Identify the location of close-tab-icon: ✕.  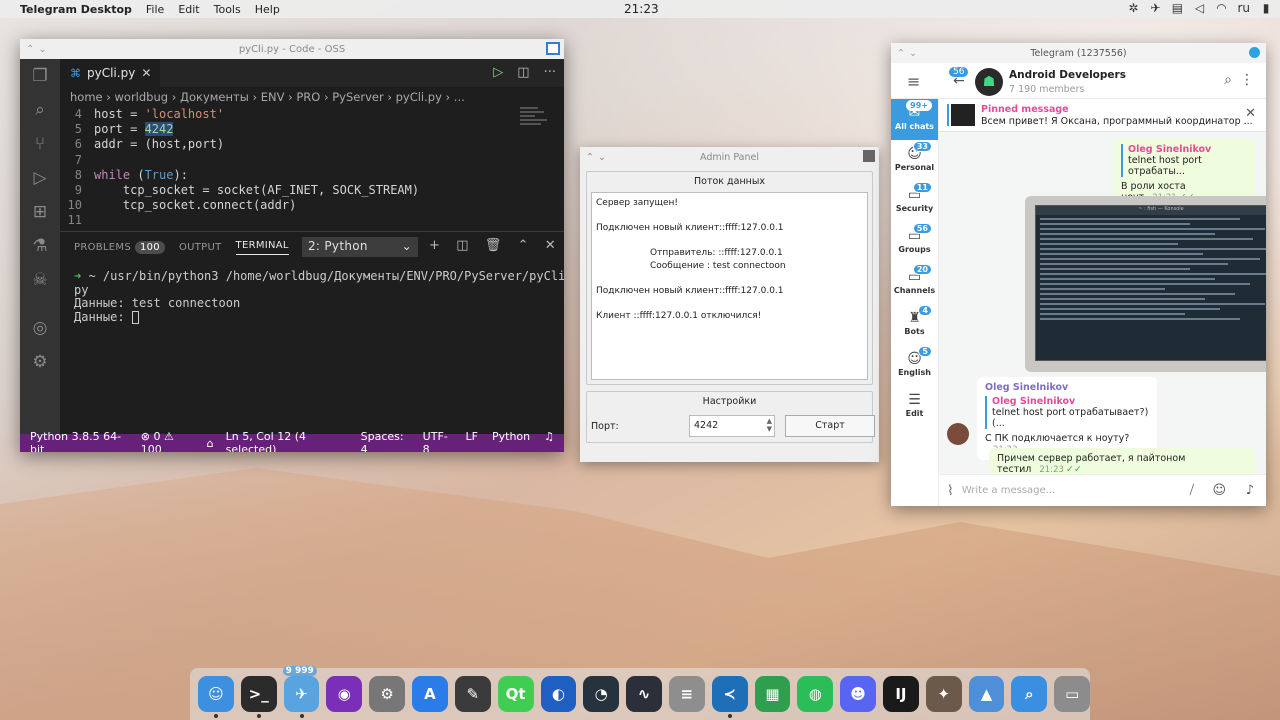
(146, 73).